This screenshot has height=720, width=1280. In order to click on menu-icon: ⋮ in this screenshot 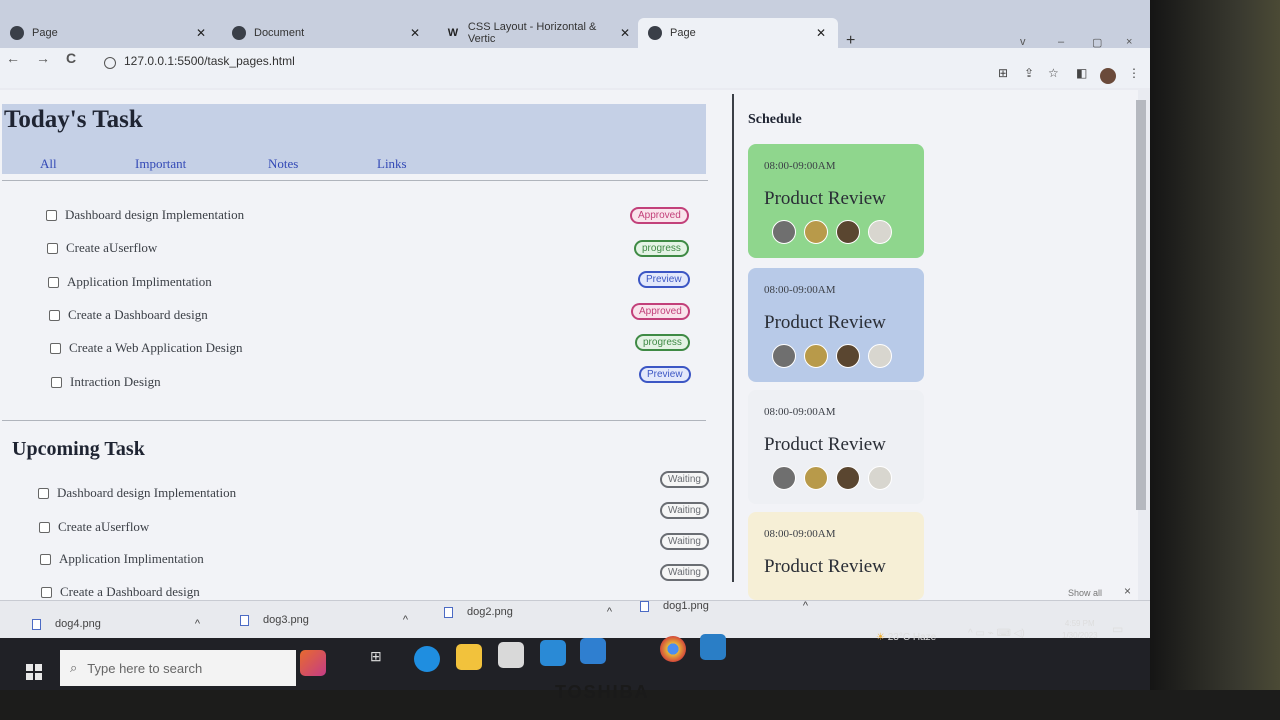, I will do `click(1134, 73)`.